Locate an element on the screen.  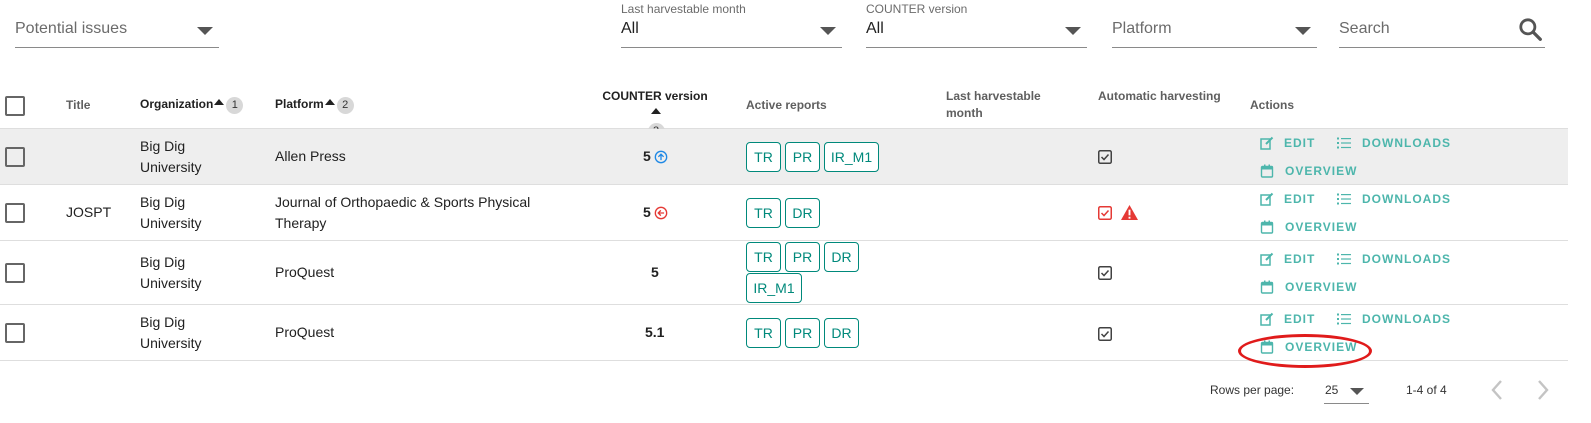
header-active-reports: Active reports is located at coordinates (786, 105).